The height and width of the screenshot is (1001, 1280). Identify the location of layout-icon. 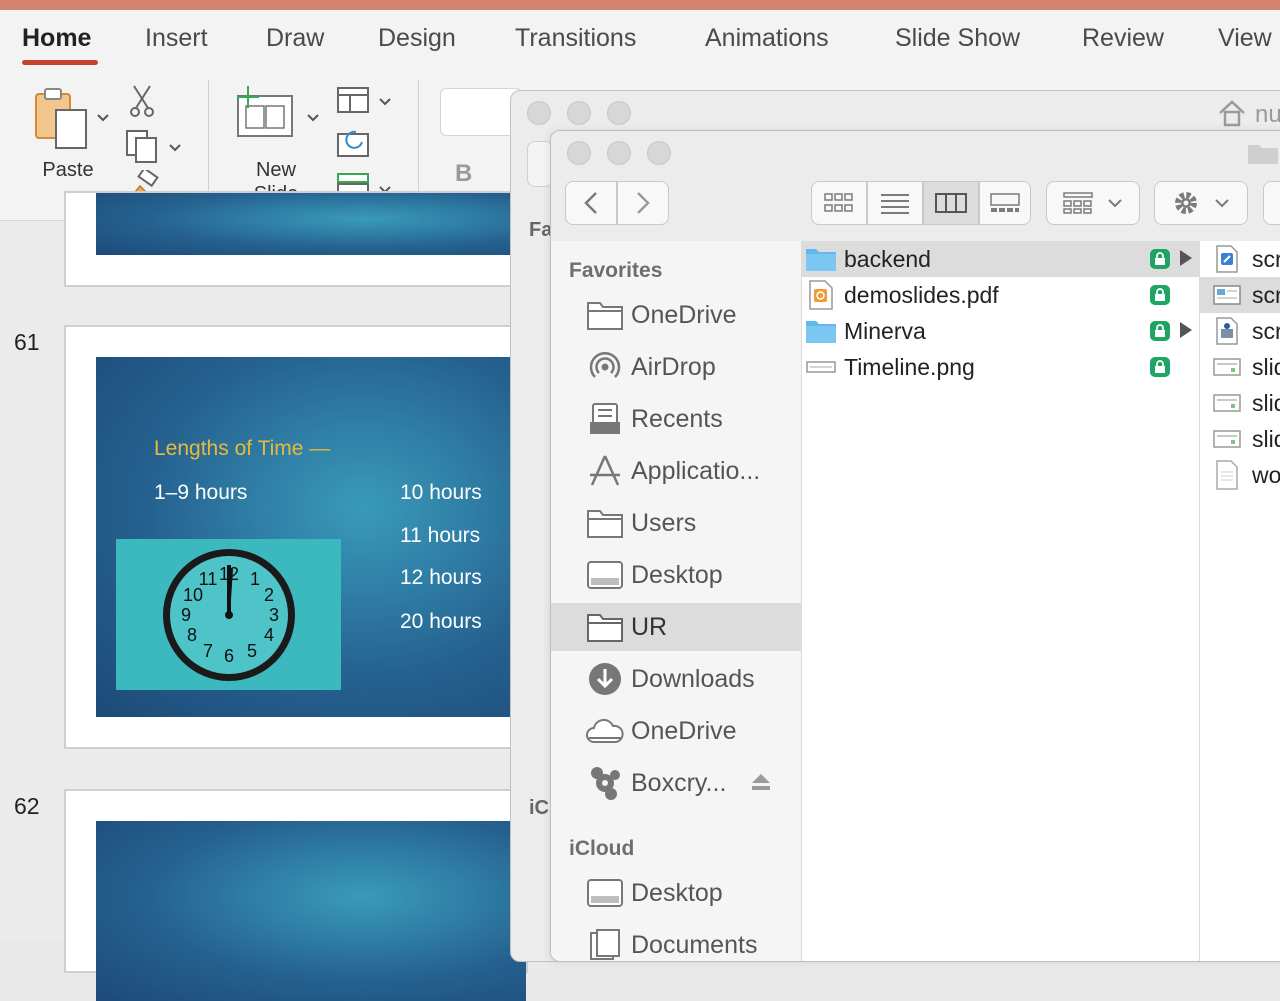
(353, 100).